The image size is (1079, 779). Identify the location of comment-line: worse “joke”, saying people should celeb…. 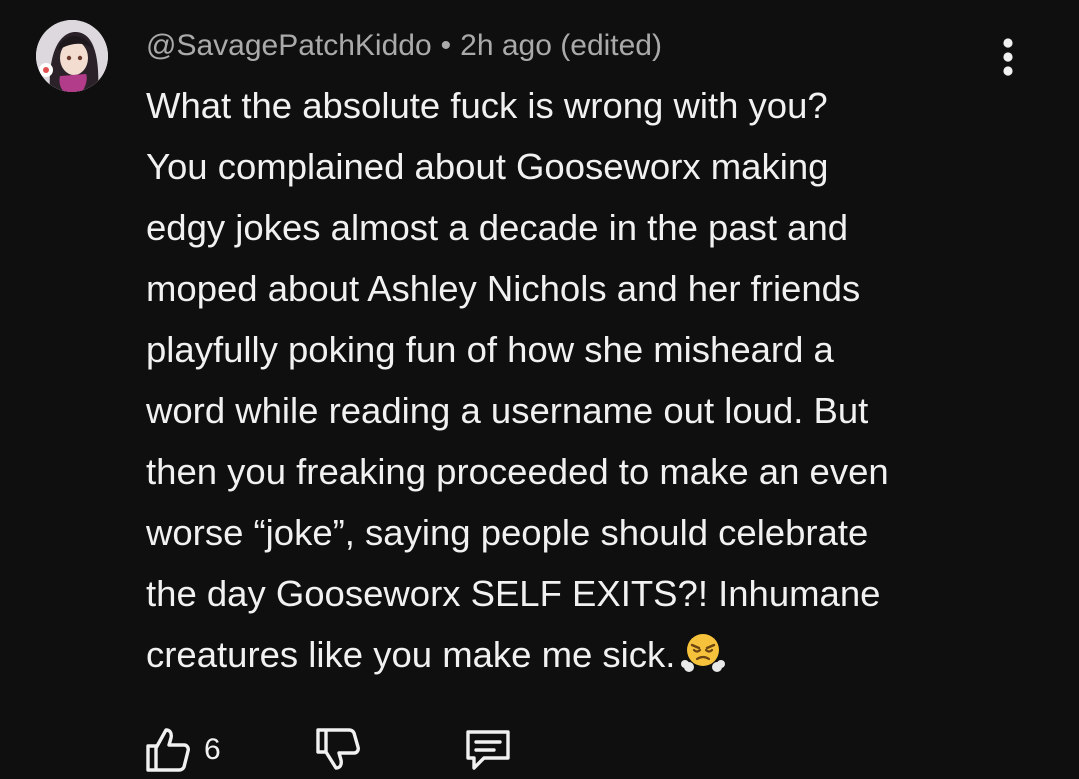
(507, 532).